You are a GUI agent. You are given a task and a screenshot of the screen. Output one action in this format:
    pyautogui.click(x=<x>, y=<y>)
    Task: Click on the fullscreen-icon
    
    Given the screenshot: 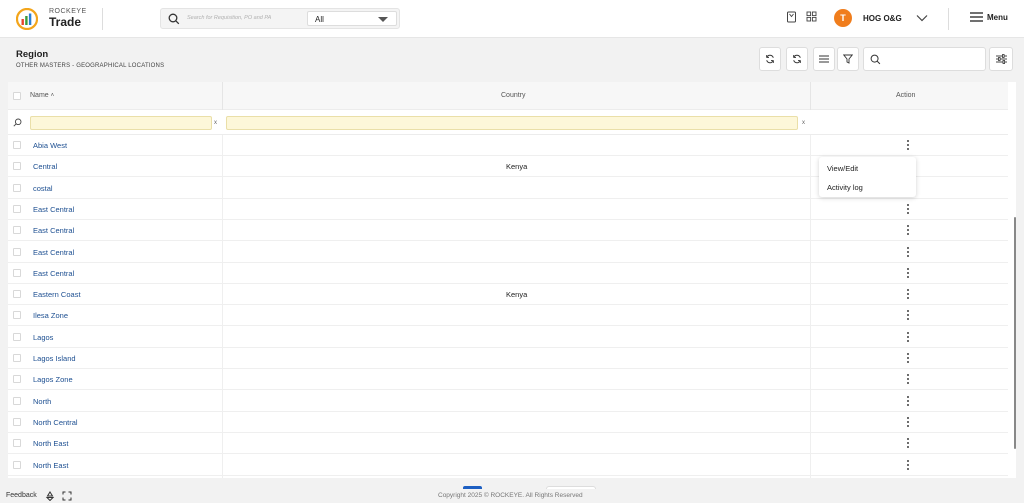 What is the action you would take?
    pyautogui.click(x=67, y=496)
    